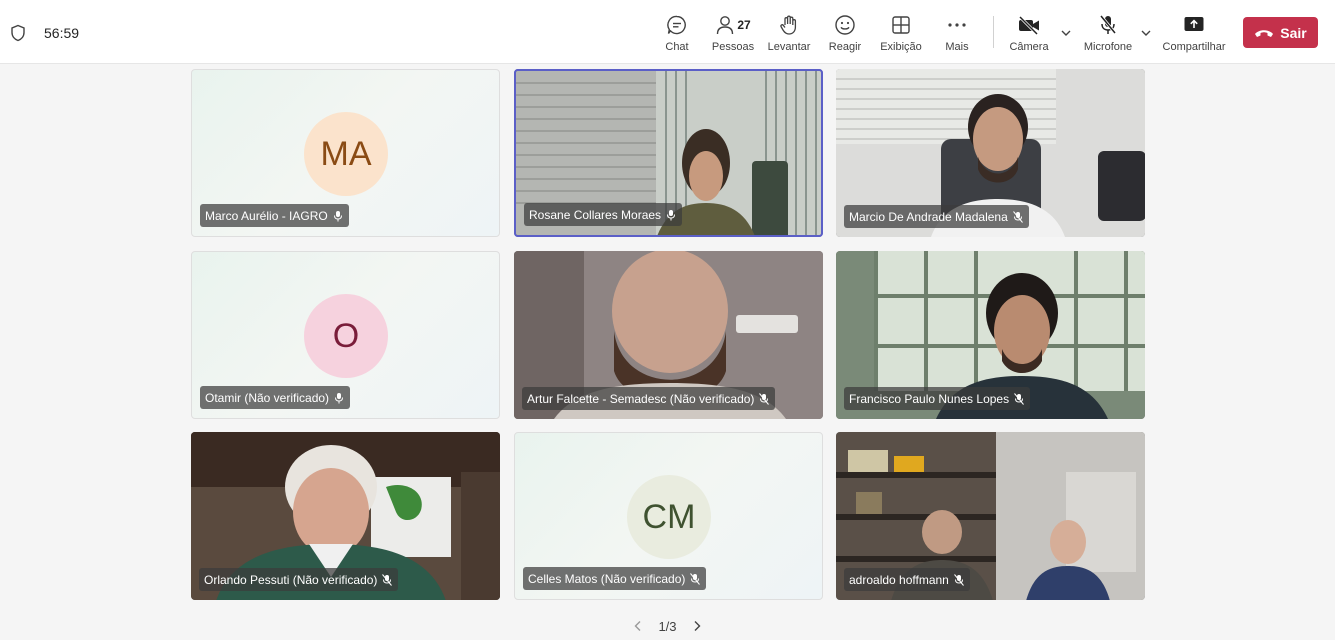  Describe the element at coordinates (1194, 34) in the screenshot. I see `share-button: Compartilhar` at that location.